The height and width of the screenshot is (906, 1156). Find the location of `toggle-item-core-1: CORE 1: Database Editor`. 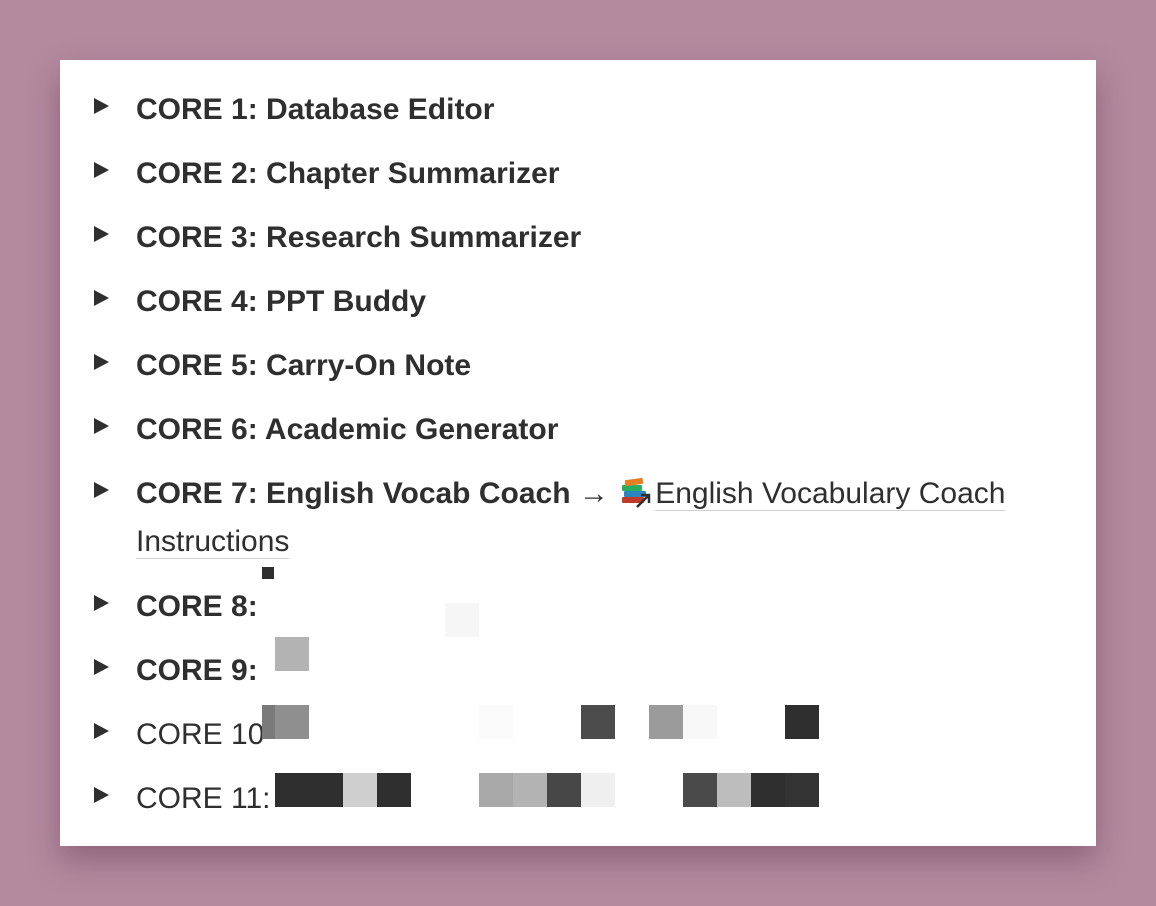

toggle-item-core-1: CORE 1: Database Editor is located at coordinates (578, 125).